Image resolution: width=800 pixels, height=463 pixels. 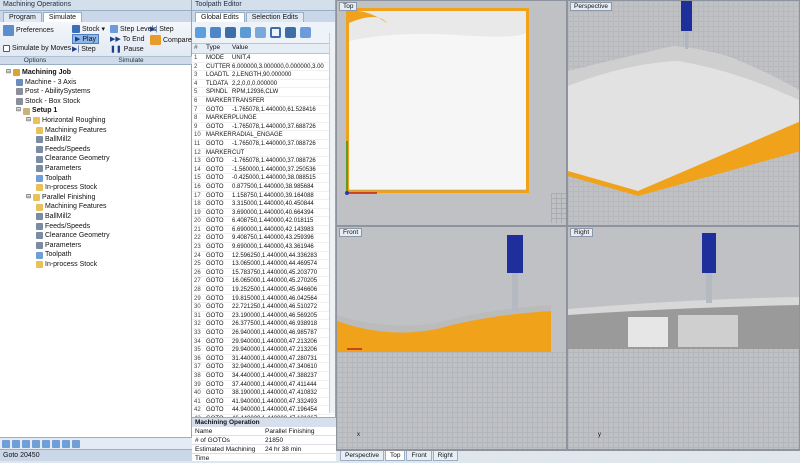 What do you see at coordinates (264, 440) in the screenshot?
I see `property-row: # of GOTOs 21850` at bounding box center [264, 440].